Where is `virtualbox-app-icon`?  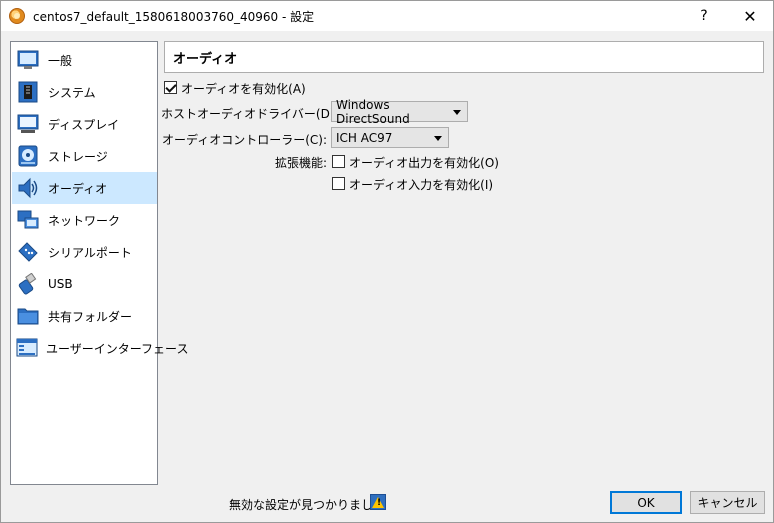
virtualbox-app-icon is located at coordinates (17, 16).